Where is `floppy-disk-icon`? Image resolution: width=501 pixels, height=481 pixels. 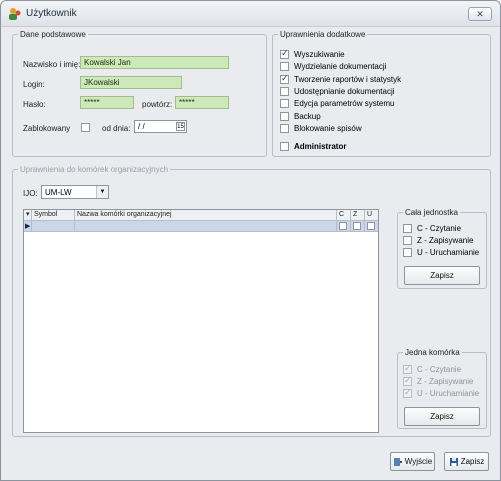
floppy-disk-icon is located at coordinates (453, 461).